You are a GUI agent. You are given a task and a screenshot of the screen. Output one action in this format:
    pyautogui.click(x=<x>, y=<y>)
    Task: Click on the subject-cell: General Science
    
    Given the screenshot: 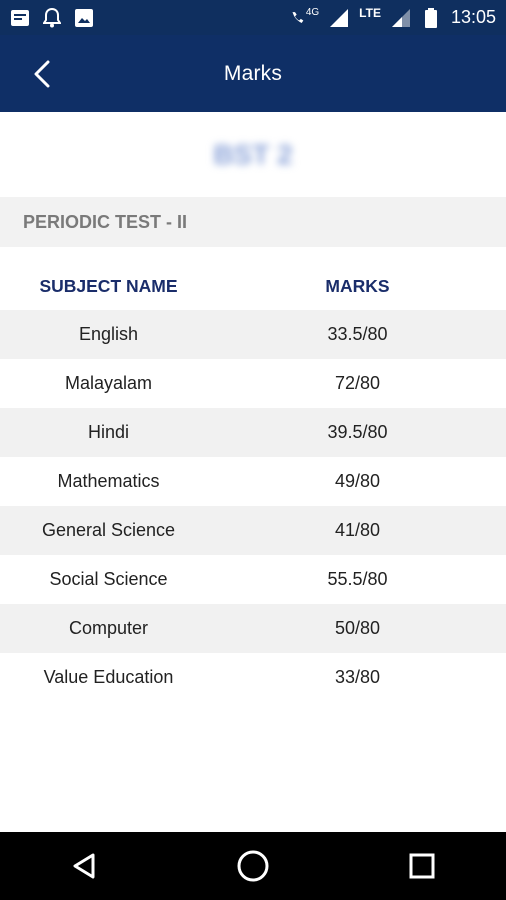 What is the action you would take?
    pyautogui.click(x=108, y=530)
    